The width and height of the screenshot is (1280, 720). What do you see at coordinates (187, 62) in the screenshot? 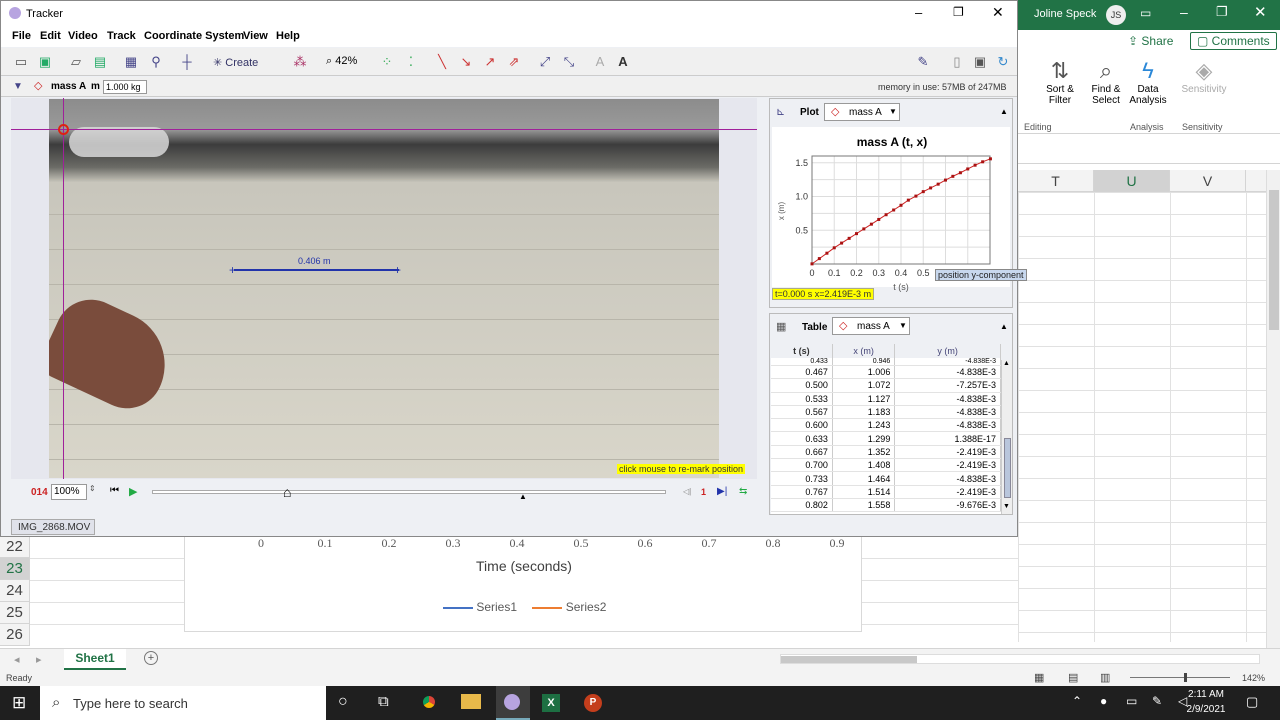
I see `axes-icon: ┼` at bounding box center [187, 62].